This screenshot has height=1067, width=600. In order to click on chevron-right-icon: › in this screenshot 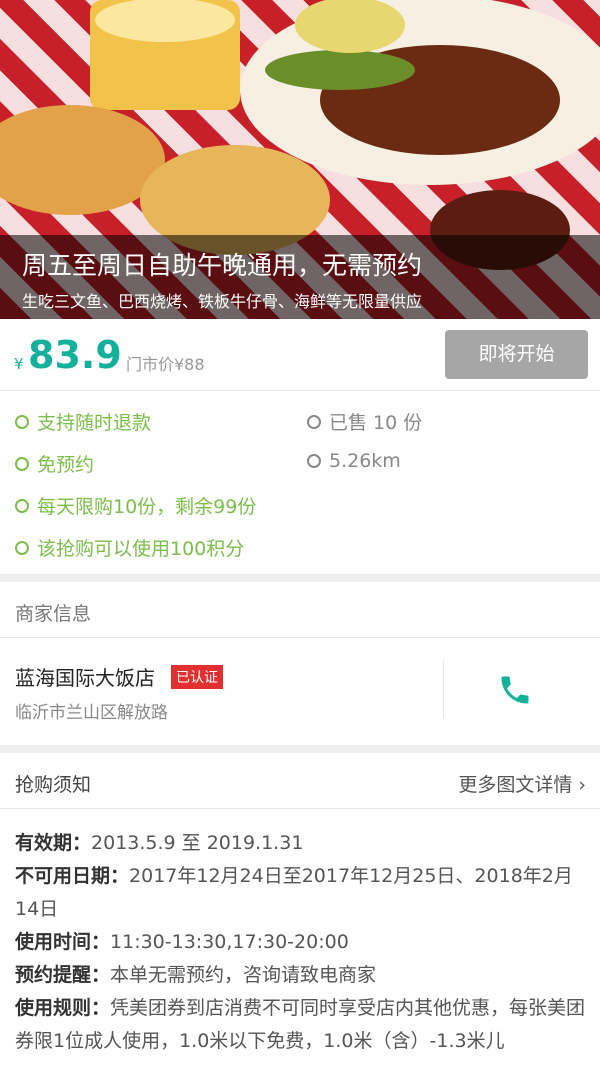, I will do `click(582, 785)`.